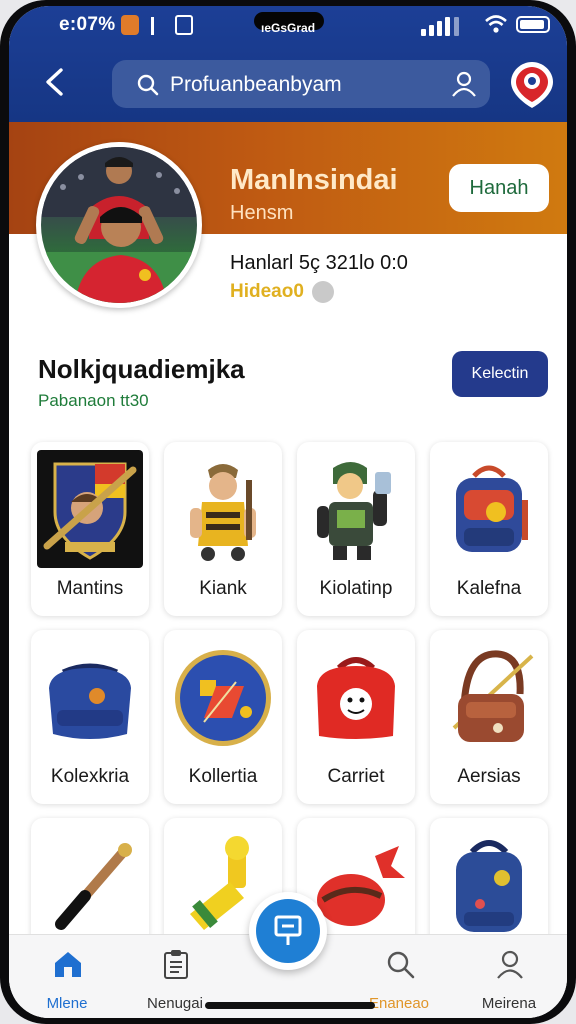 The image size is (576, 1024). I want to click on baton-icon, so click(93, 886).